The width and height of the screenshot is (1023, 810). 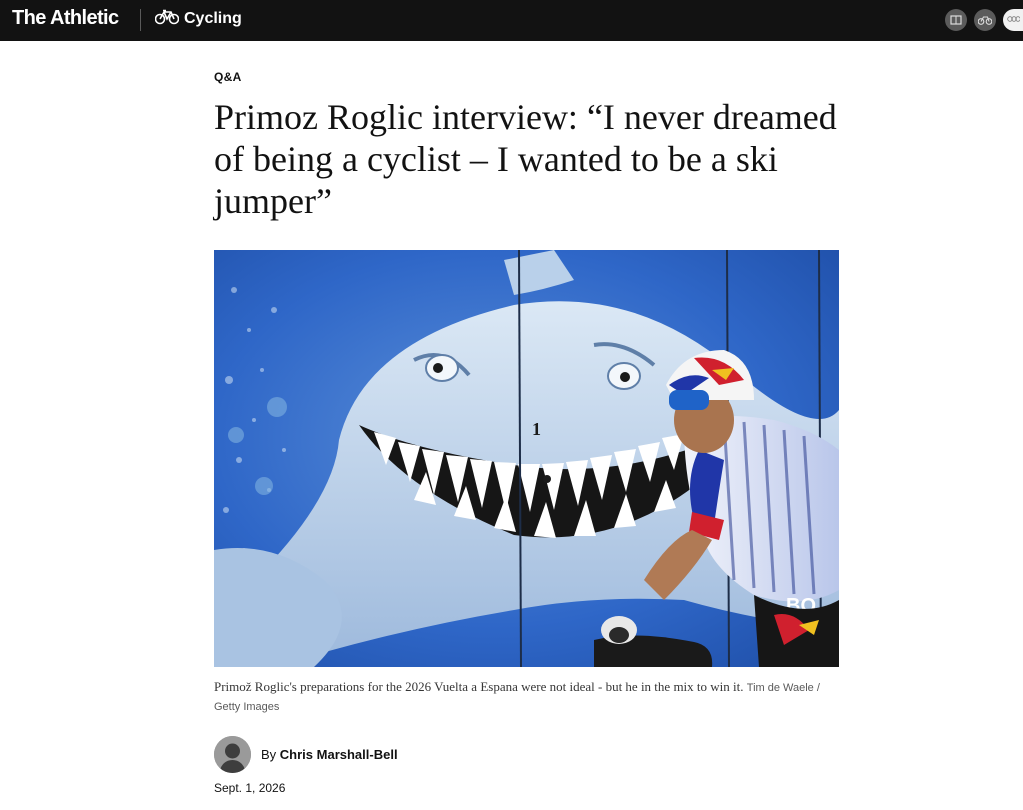 What do you see at coordinates (269, 754) in the screenshot?
I see `byline-prefix: By` at bounding box center [269, 754].